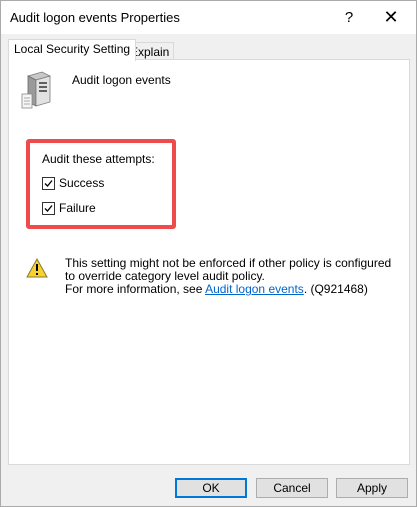 The image size is (417, 507). I want to click on failure-checkbox, so click(48, 208).